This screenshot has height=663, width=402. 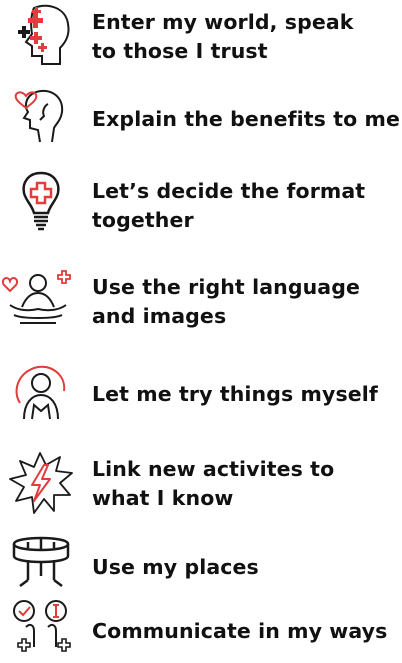 What do you see at coordinates (41, 627) in the screenshot?
I see `people-speech-bubbles-icon` at bounding box center [41, 627].